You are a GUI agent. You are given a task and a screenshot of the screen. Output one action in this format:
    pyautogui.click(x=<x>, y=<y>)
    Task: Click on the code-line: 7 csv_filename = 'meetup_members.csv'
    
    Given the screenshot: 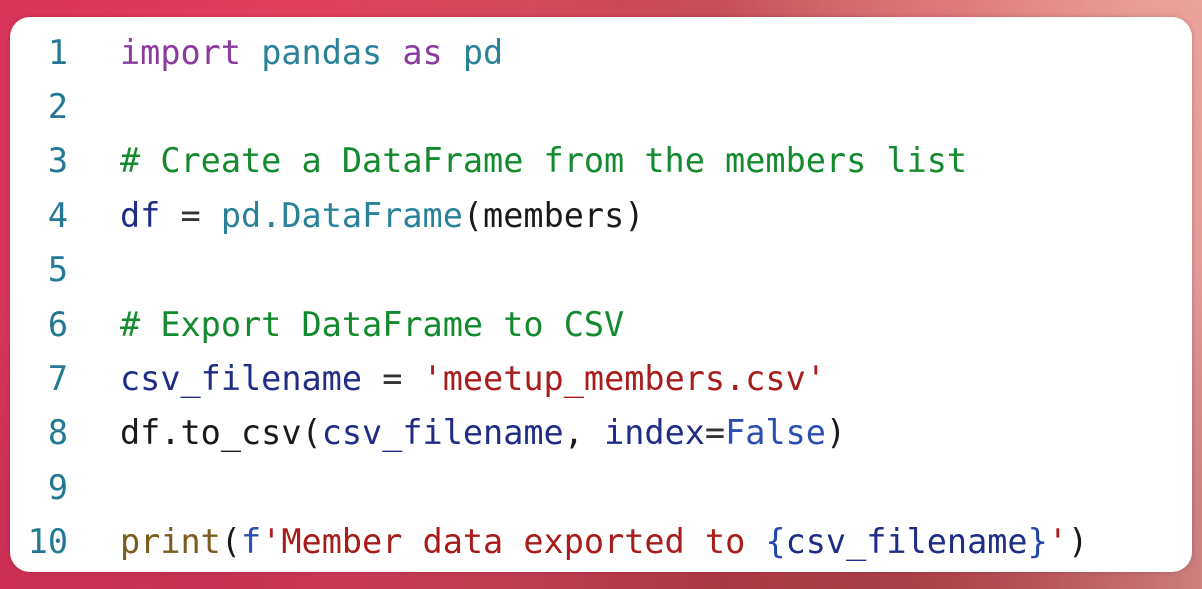 What is the action you would take?
    pyautogui.click(x=601, y=378)
    